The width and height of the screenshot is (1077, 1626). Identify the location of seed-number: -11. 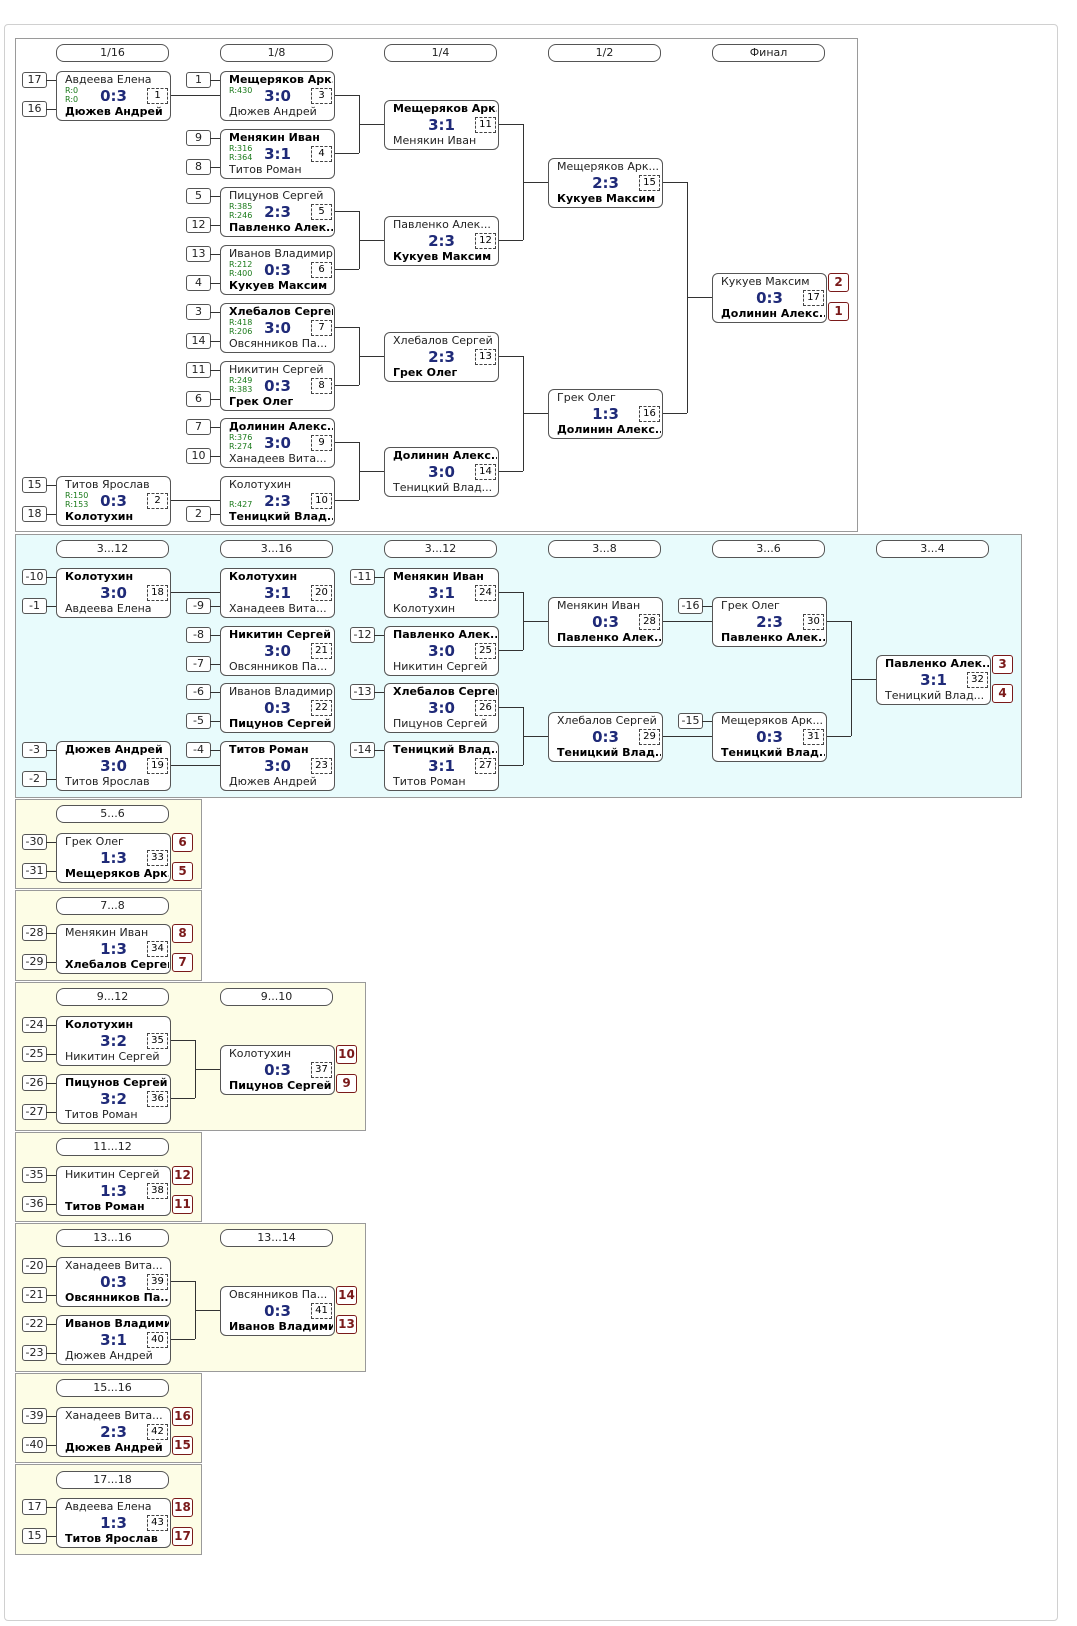
(362, 577).